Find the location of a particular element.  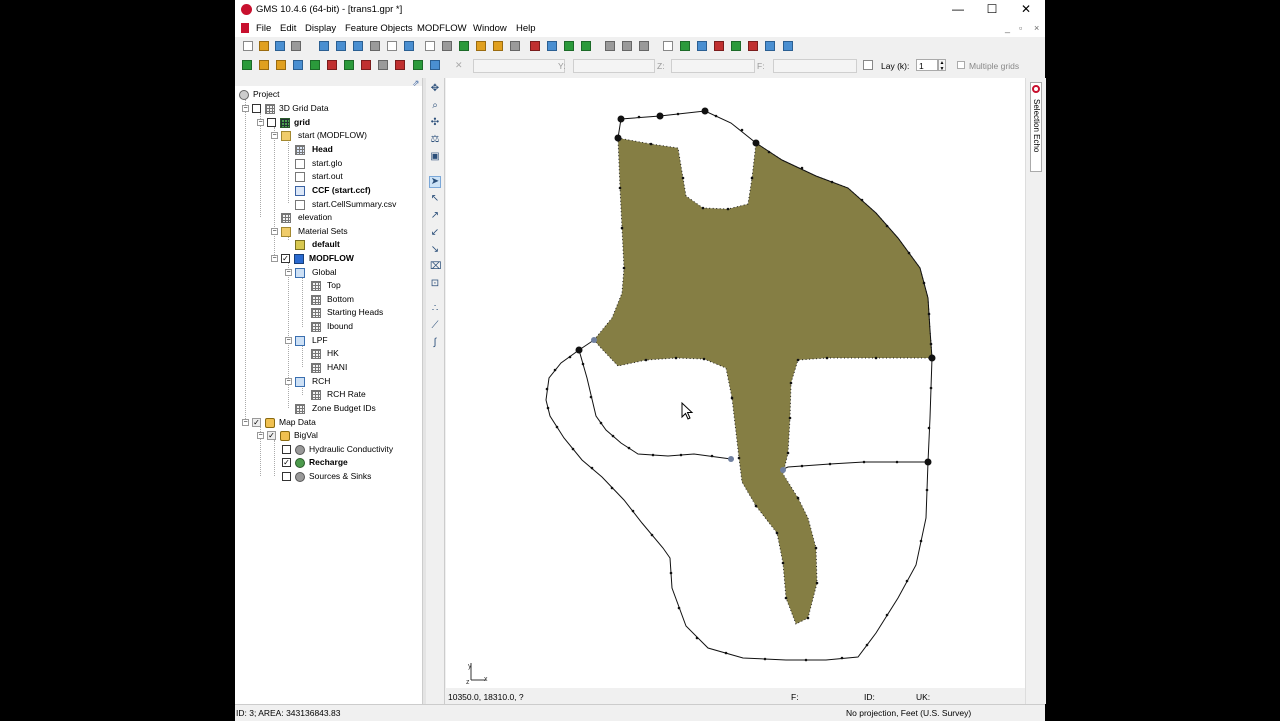

menu-feature-objects: Feature Objects is located at coordinates (379, 28).